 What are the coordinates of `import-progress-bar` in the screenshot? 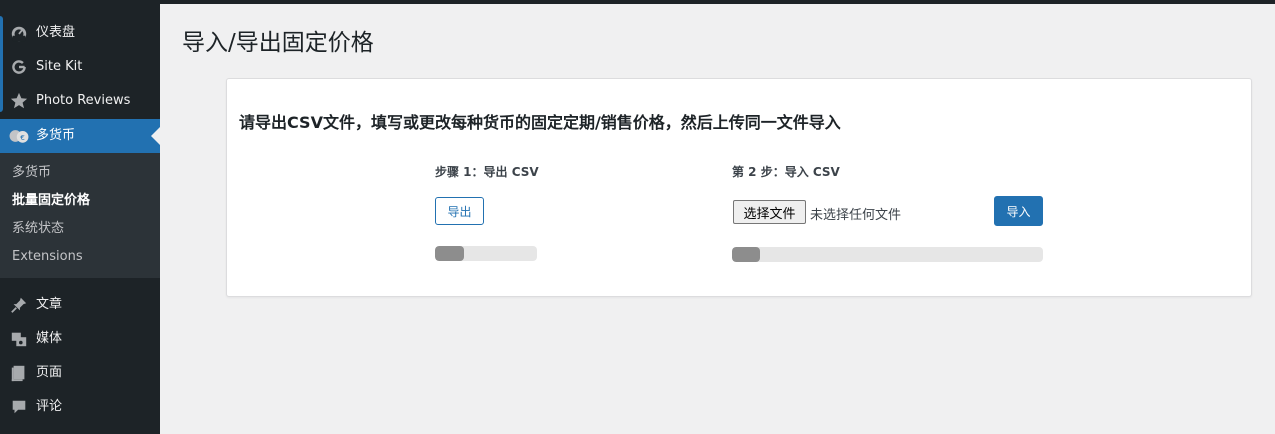 It's located at (887, 254).